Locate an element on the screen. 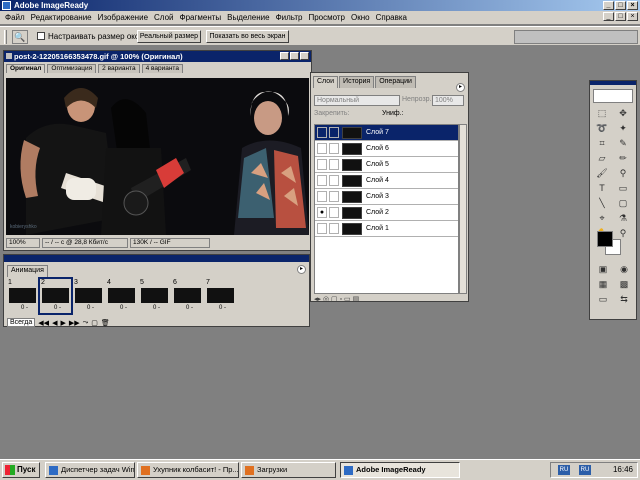  tab-optimized: Оптимизация is located at coordinates (72, 68).